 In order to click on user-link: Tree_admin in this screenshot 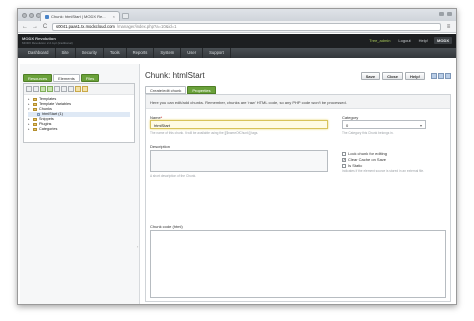, I will do `click(379, 40)`.